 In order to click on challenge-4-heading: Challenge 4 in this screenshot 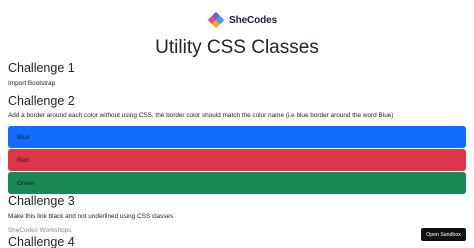, I will do `click(41, 241)`.